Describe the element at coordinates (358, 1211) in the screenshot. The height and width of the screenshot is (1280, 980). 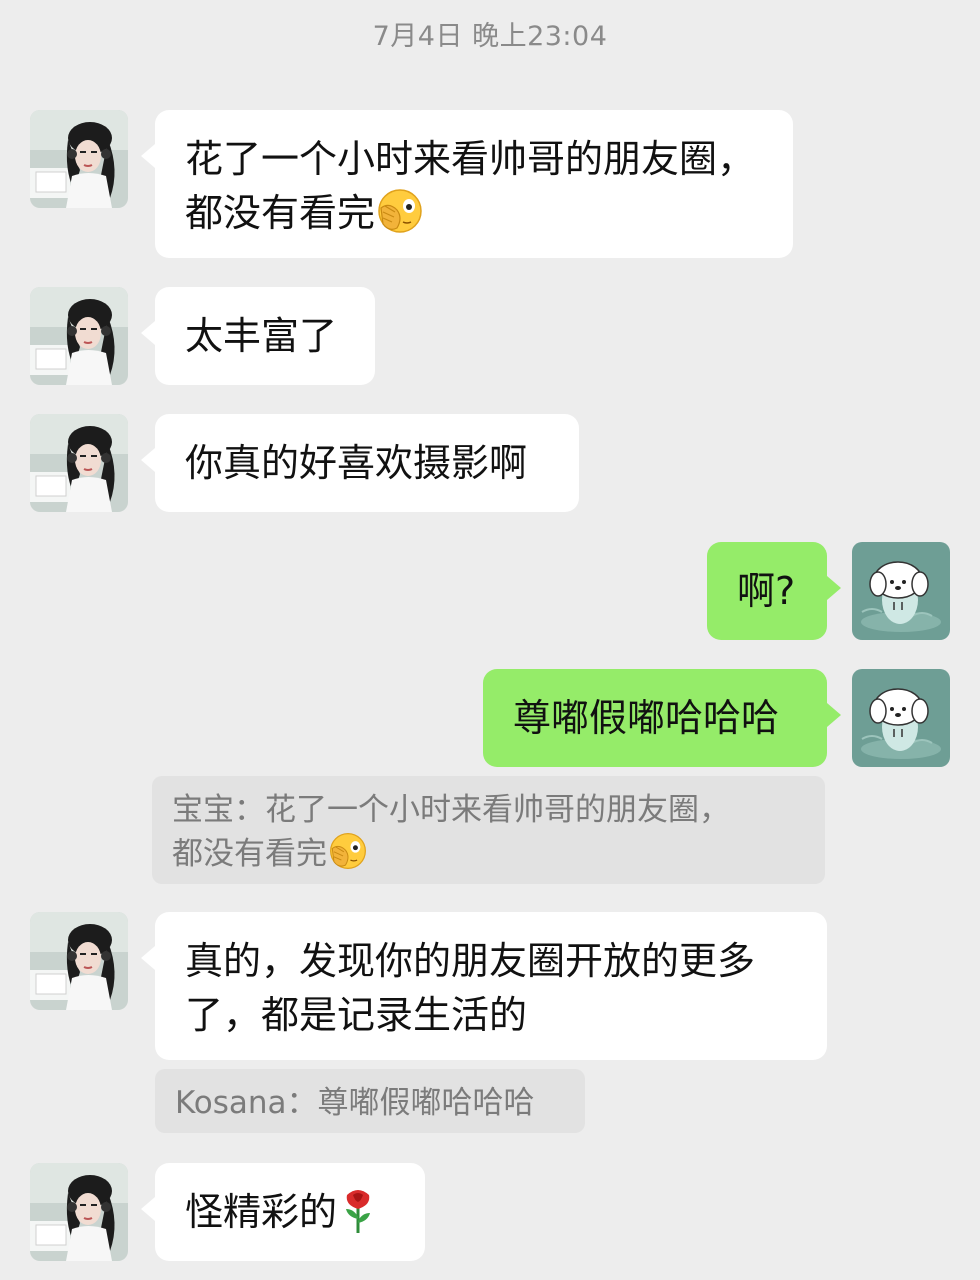
I see `rose-emoji` at that location.